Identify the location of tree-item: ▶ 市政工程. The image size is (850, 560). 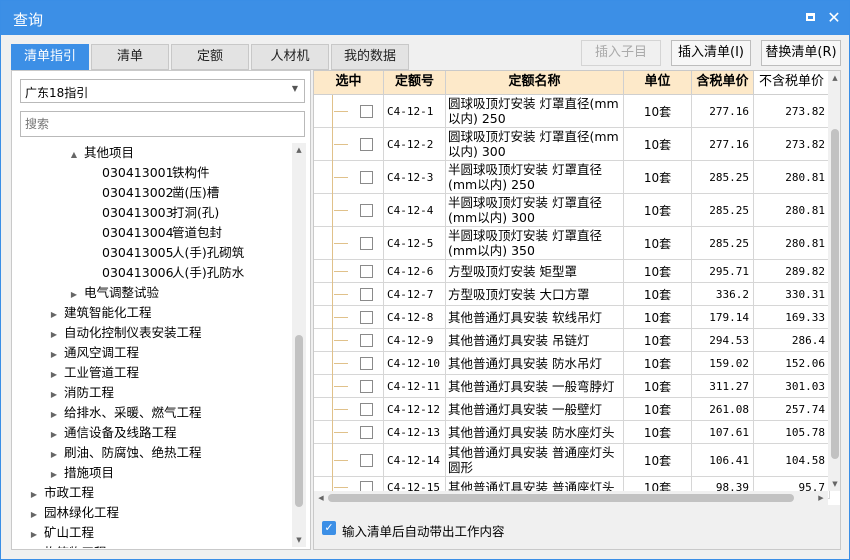
(61, 493).